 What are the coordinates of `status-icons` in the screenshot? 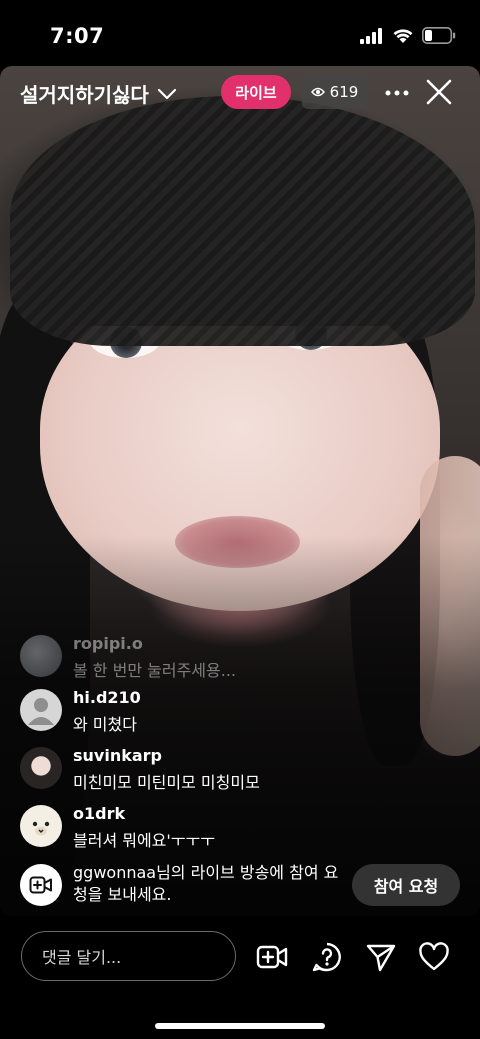 It's located at (408, 35).